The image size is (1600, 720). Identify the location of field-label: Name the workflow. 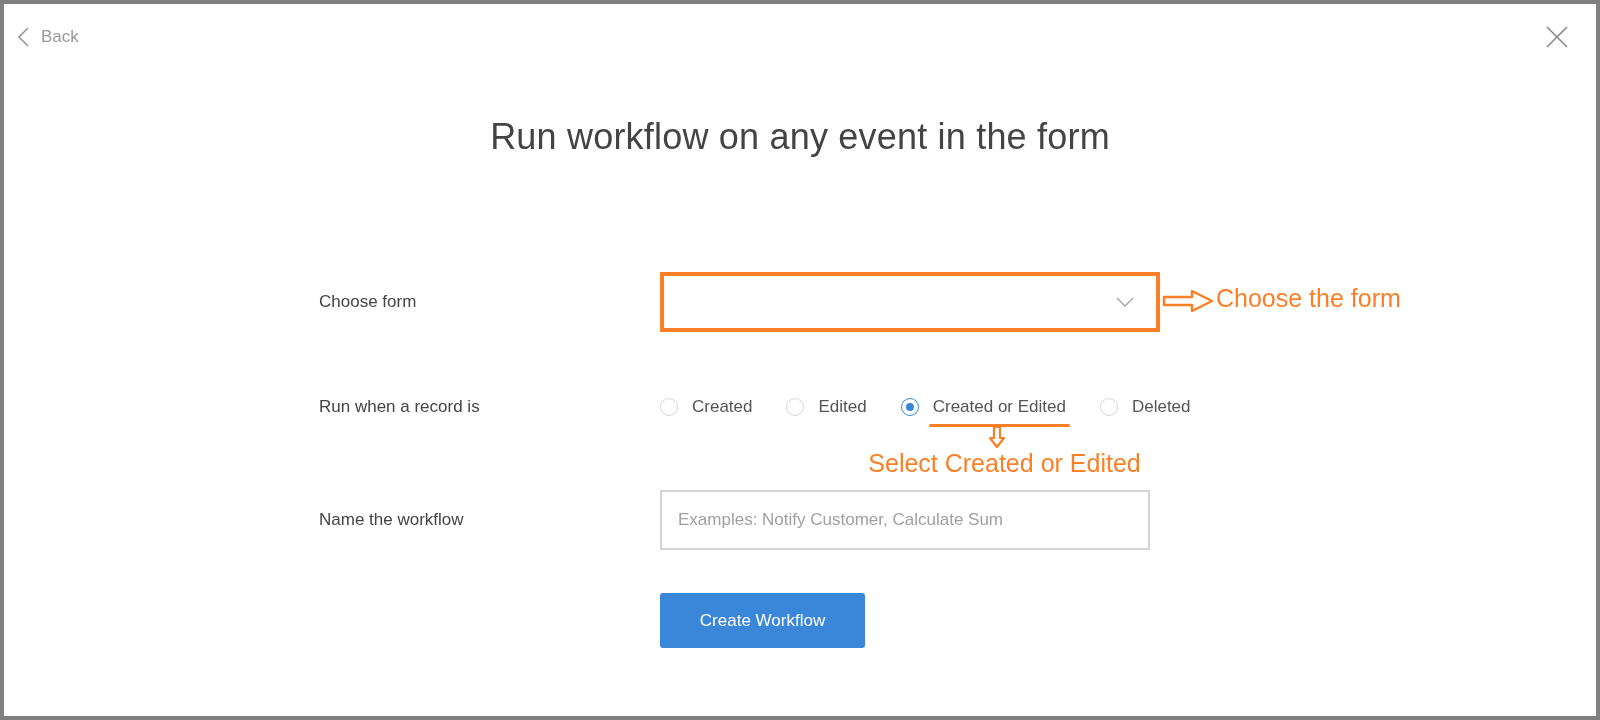
(392, 520).